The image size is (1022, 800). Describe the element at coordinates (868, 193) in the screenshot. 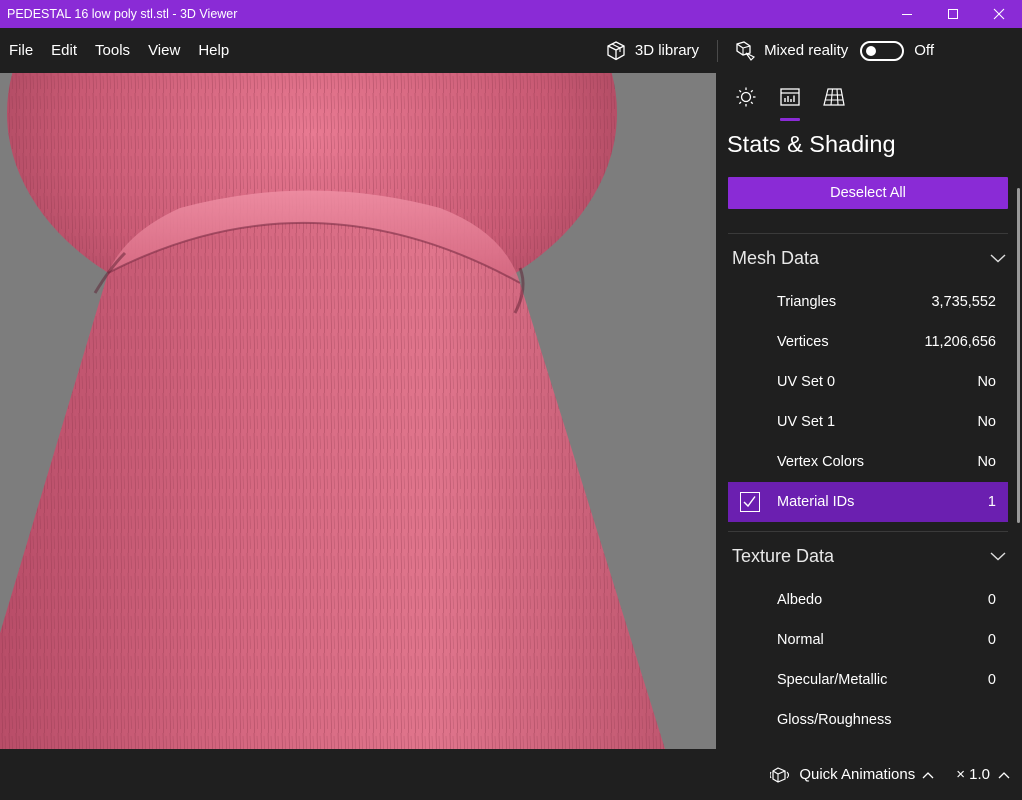

I see `deselect-all-button: Deselect All` at that location.